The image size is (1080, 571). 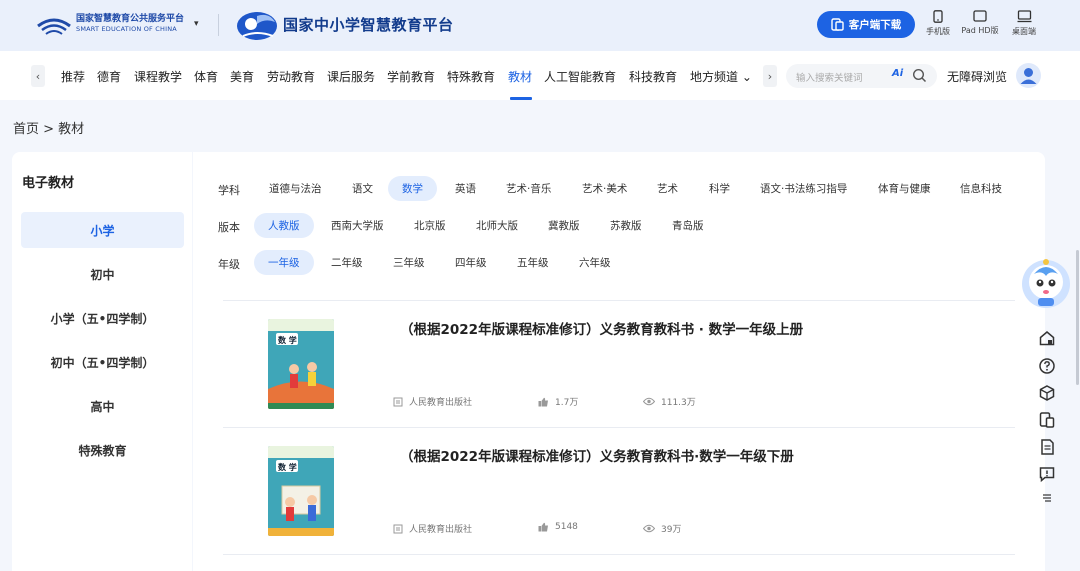 I want to click on tablet-icon, so click(x=980, y=16).